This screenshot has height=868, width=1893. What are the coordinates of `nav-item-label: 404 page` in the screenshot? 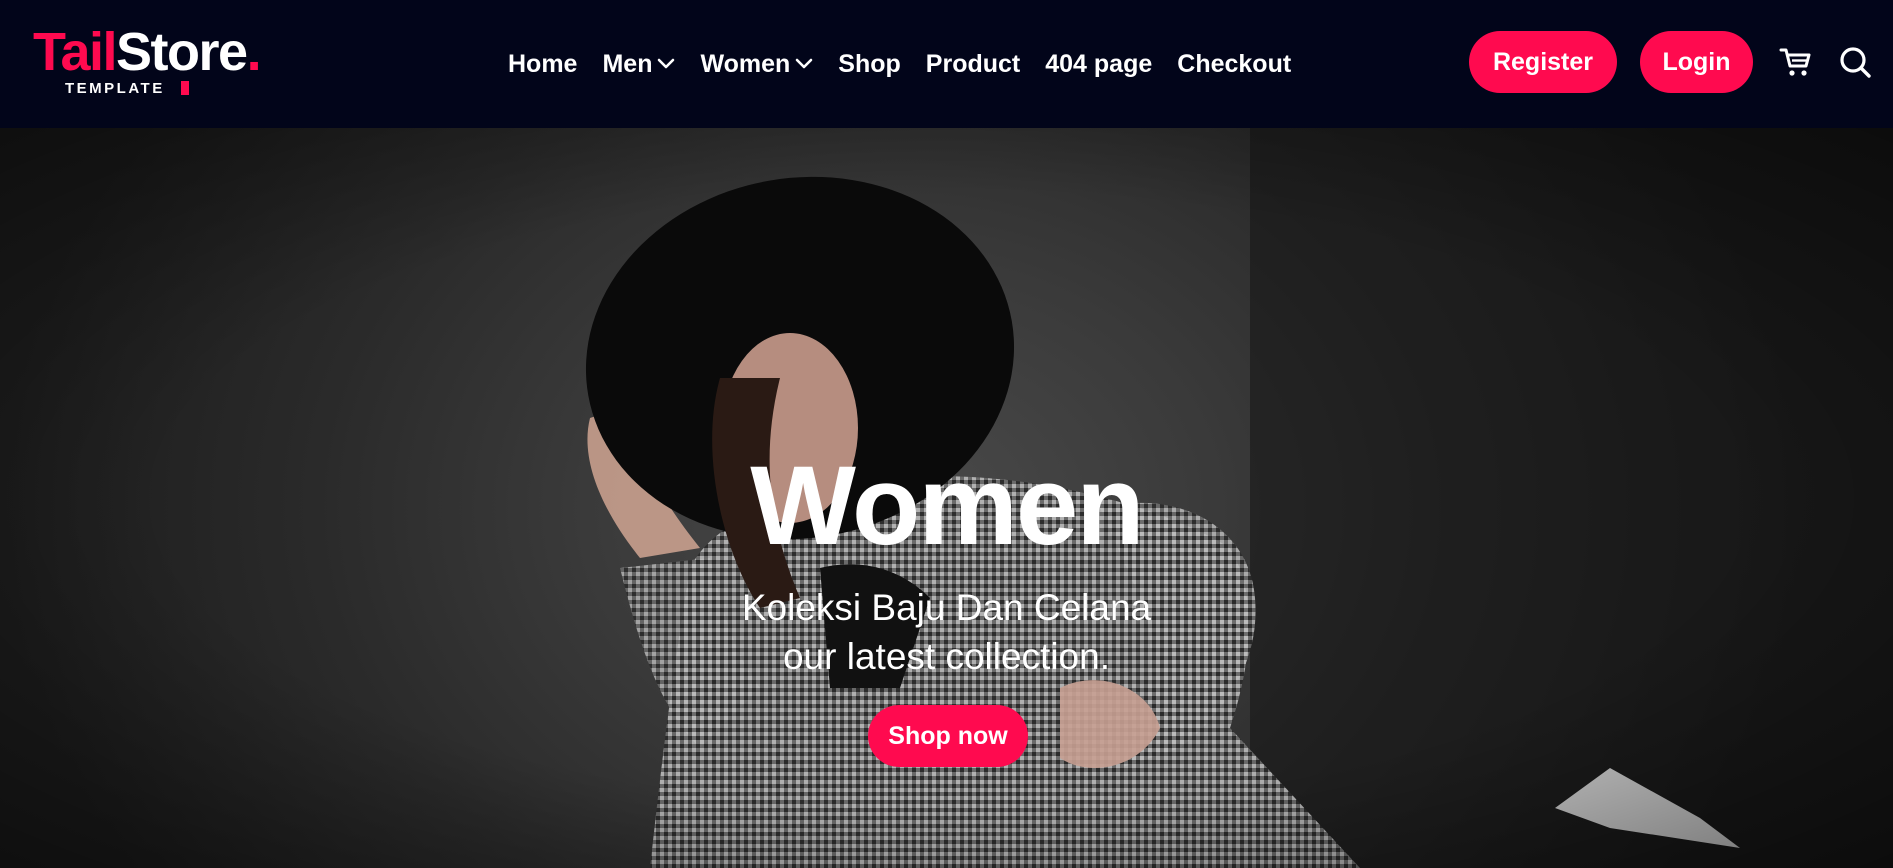 It's located at (1099, 63).